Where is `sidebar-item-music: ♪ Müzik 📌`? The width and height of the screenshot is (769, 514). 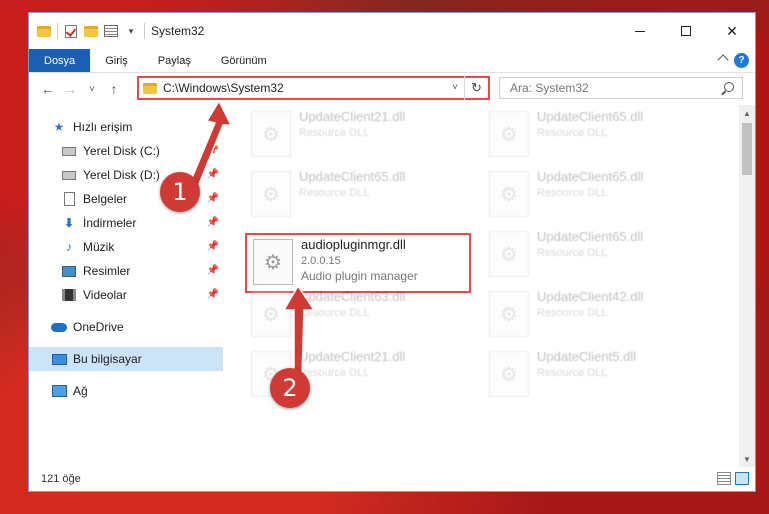 sidebar-item-music: ♪ Müzik 📌 is located at coordinates (126, 247).